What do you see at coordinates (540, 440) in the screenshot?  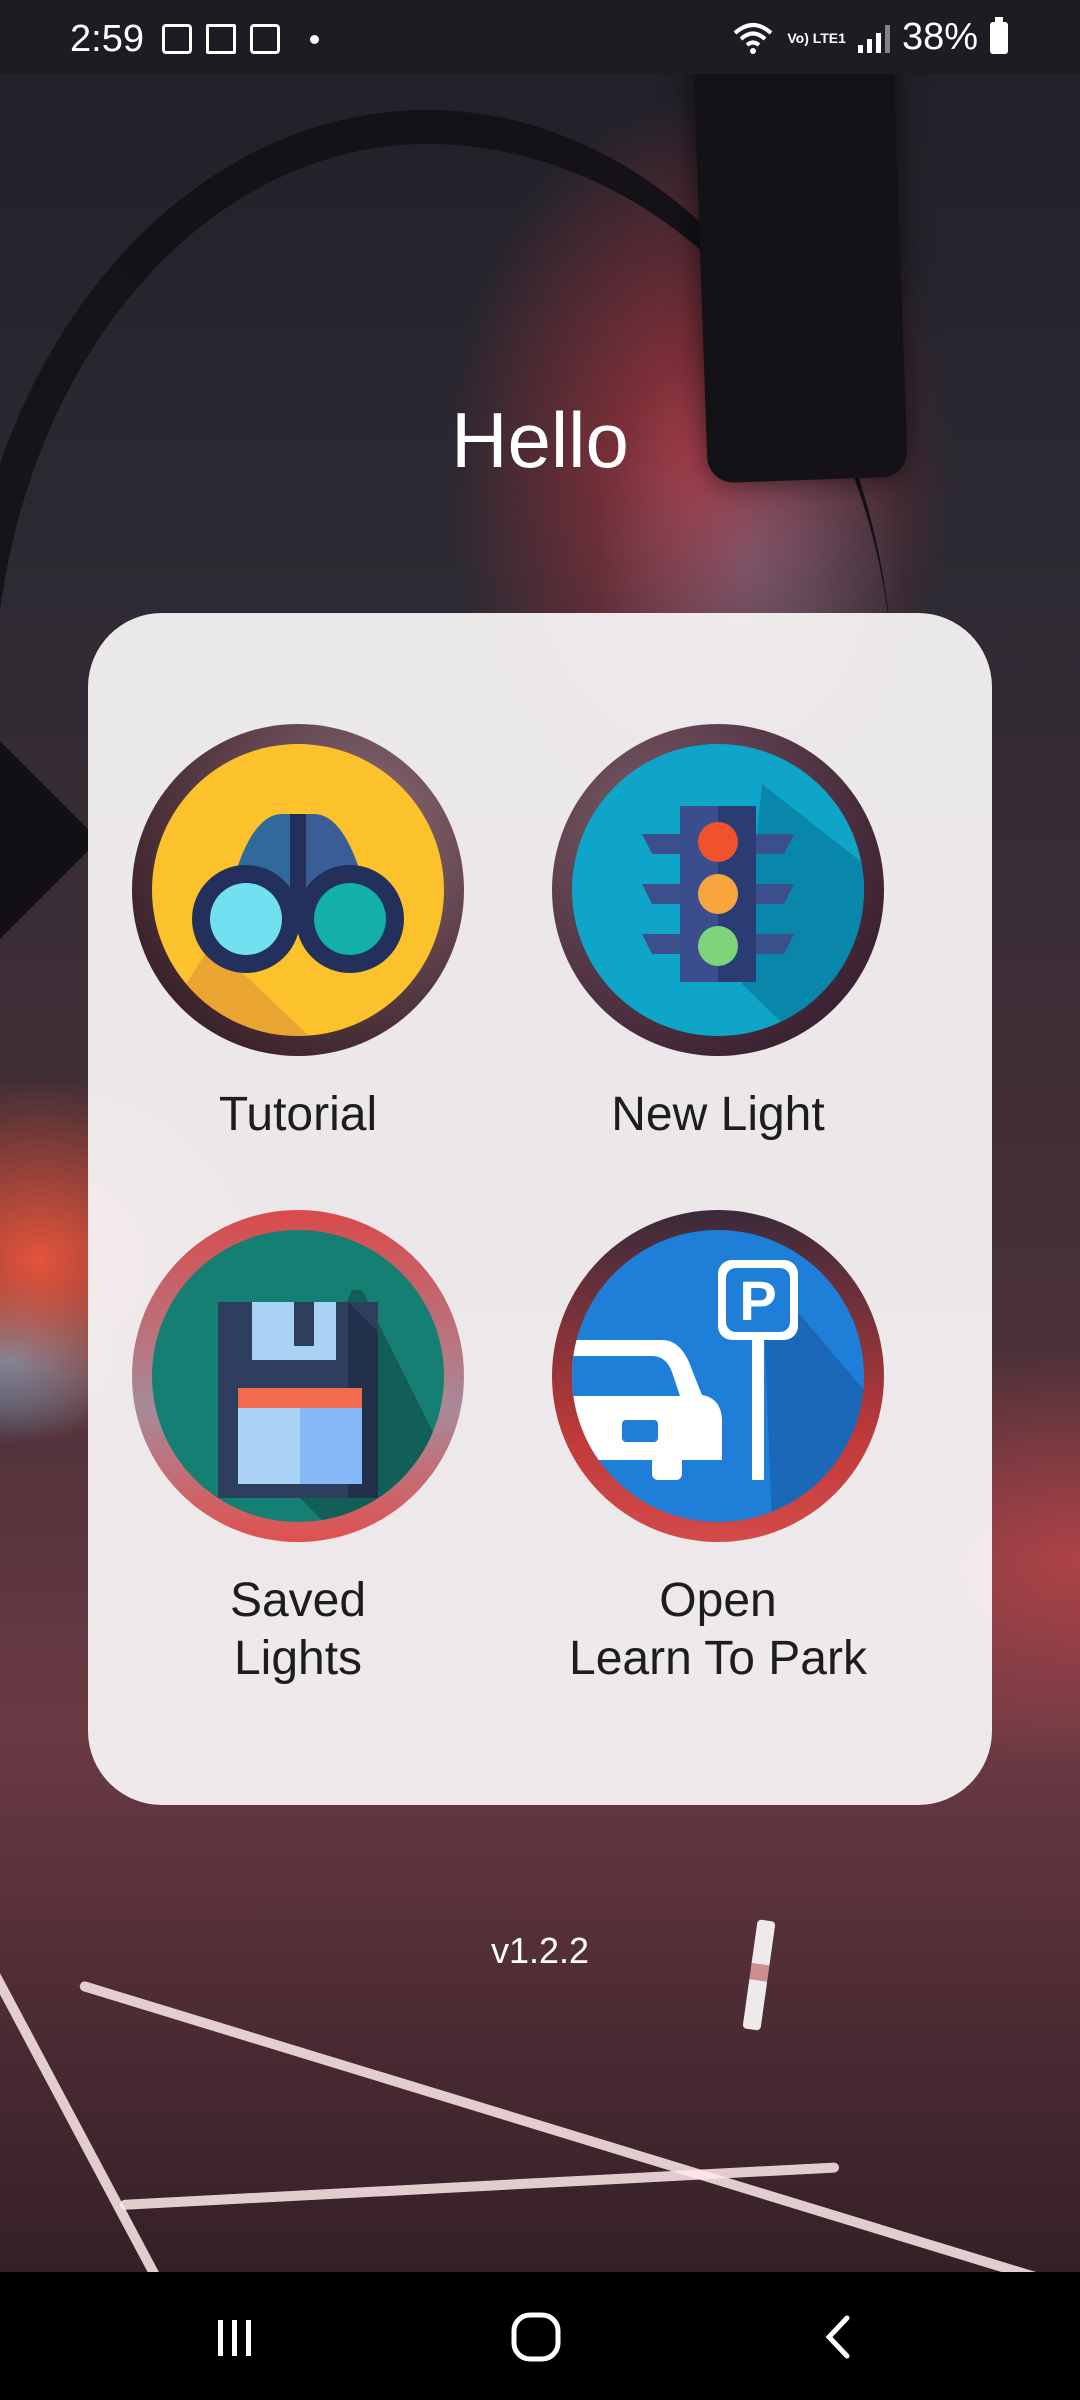 I see `greeting-title: Hello` at bounding box center [540, 440].